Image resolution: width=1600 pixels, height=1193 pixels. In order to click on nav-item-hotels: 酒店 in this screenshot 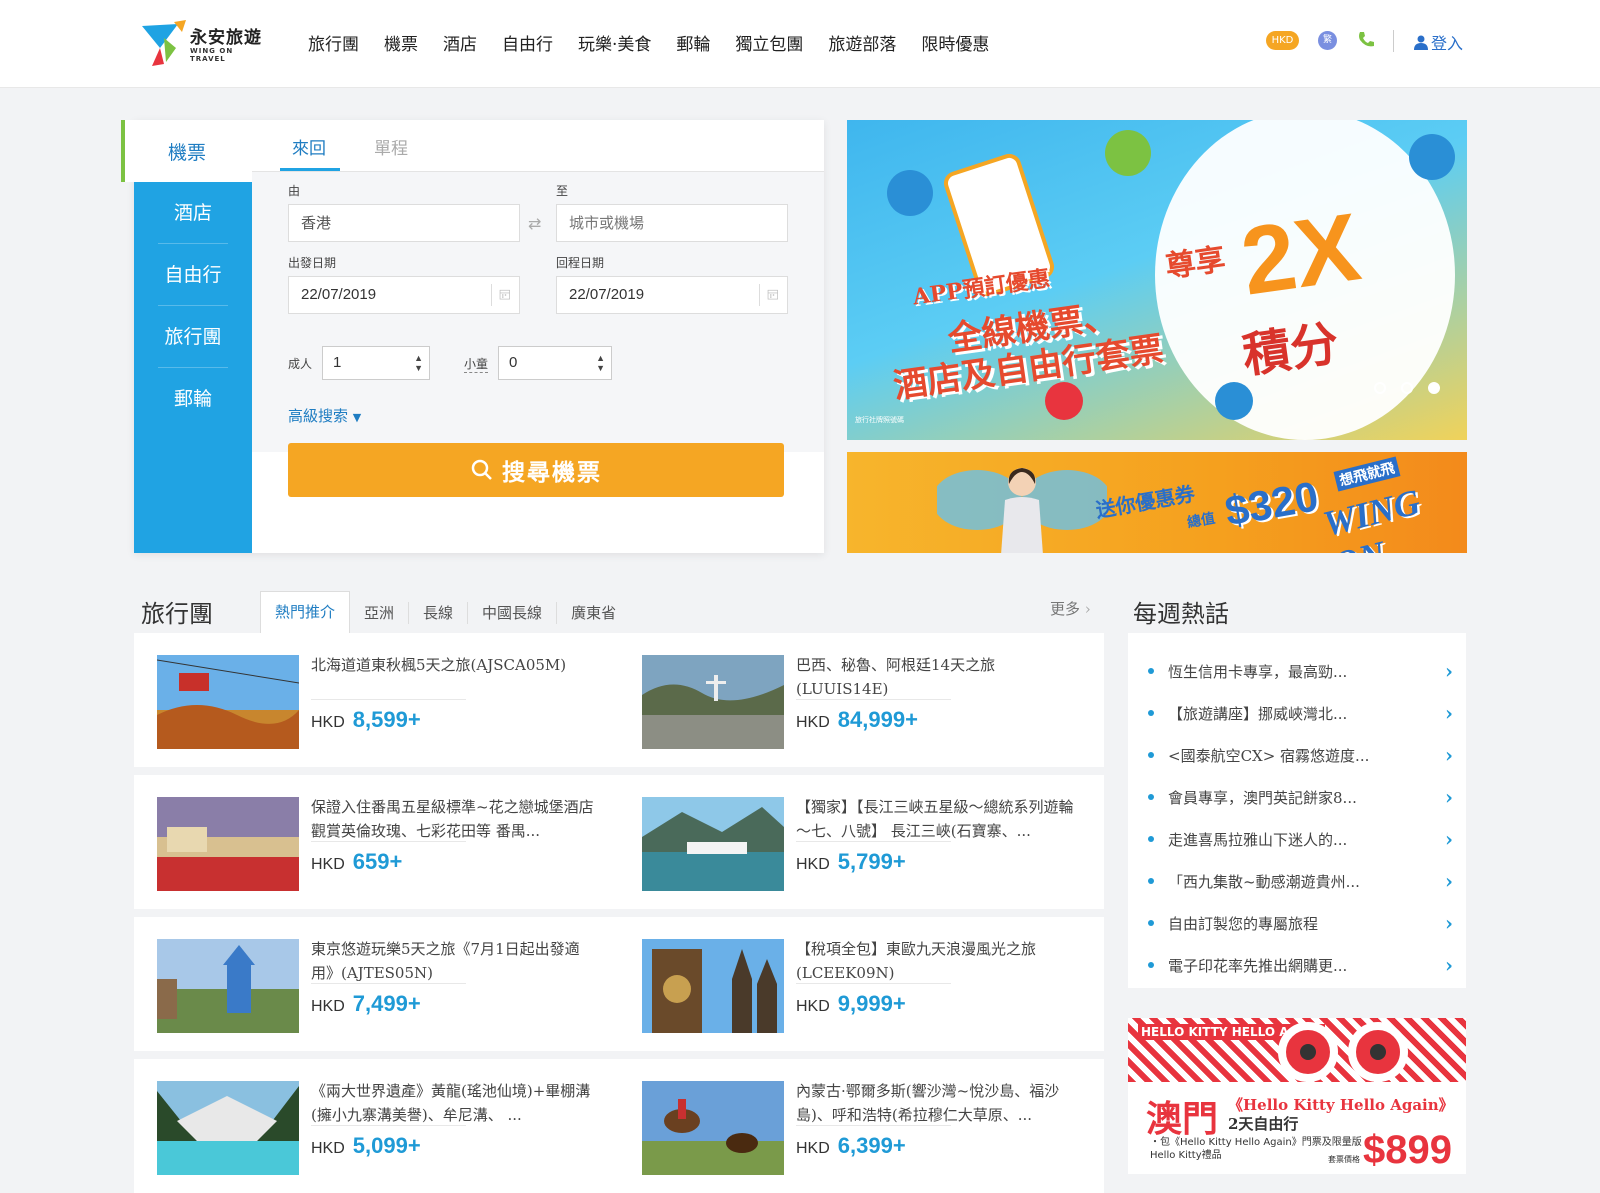, I will do `click(460, 42)`.